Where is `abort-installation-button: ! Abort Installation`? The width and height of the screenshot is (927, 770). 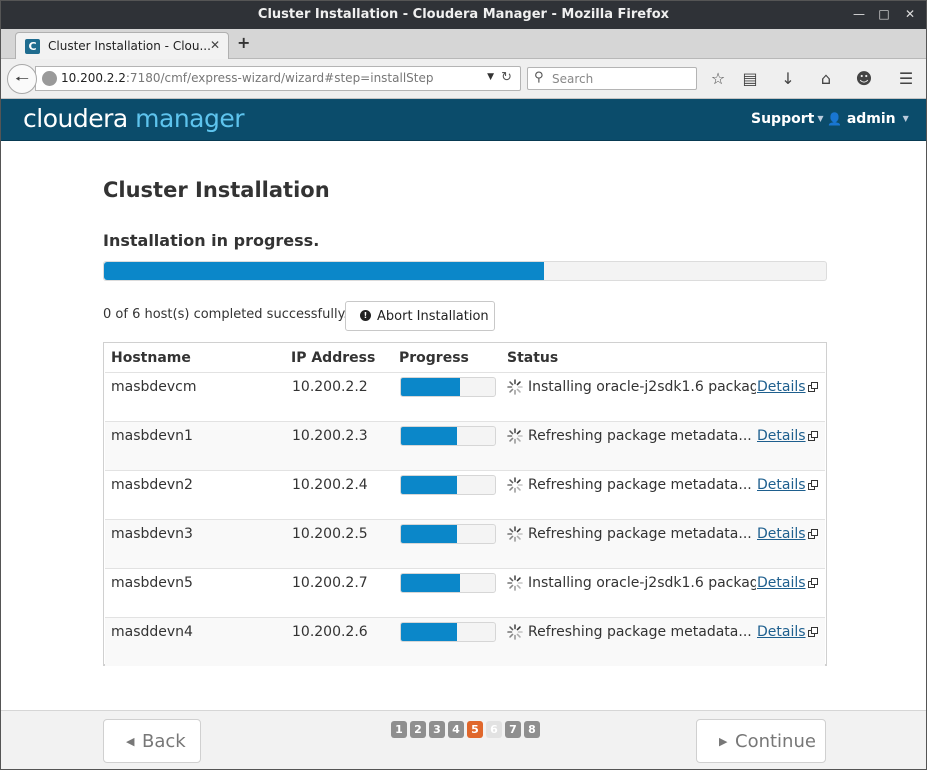 abort-installation-button: ! Abort Installation is located at coordinates (420, 316).